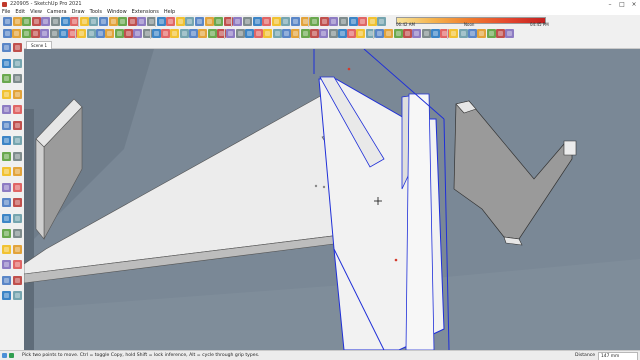 The width and height of the screenshot is (640, 360). Describe the element at coordinates (78, 12) in the screenshot. I see `menu-draw: Draw` at that location.